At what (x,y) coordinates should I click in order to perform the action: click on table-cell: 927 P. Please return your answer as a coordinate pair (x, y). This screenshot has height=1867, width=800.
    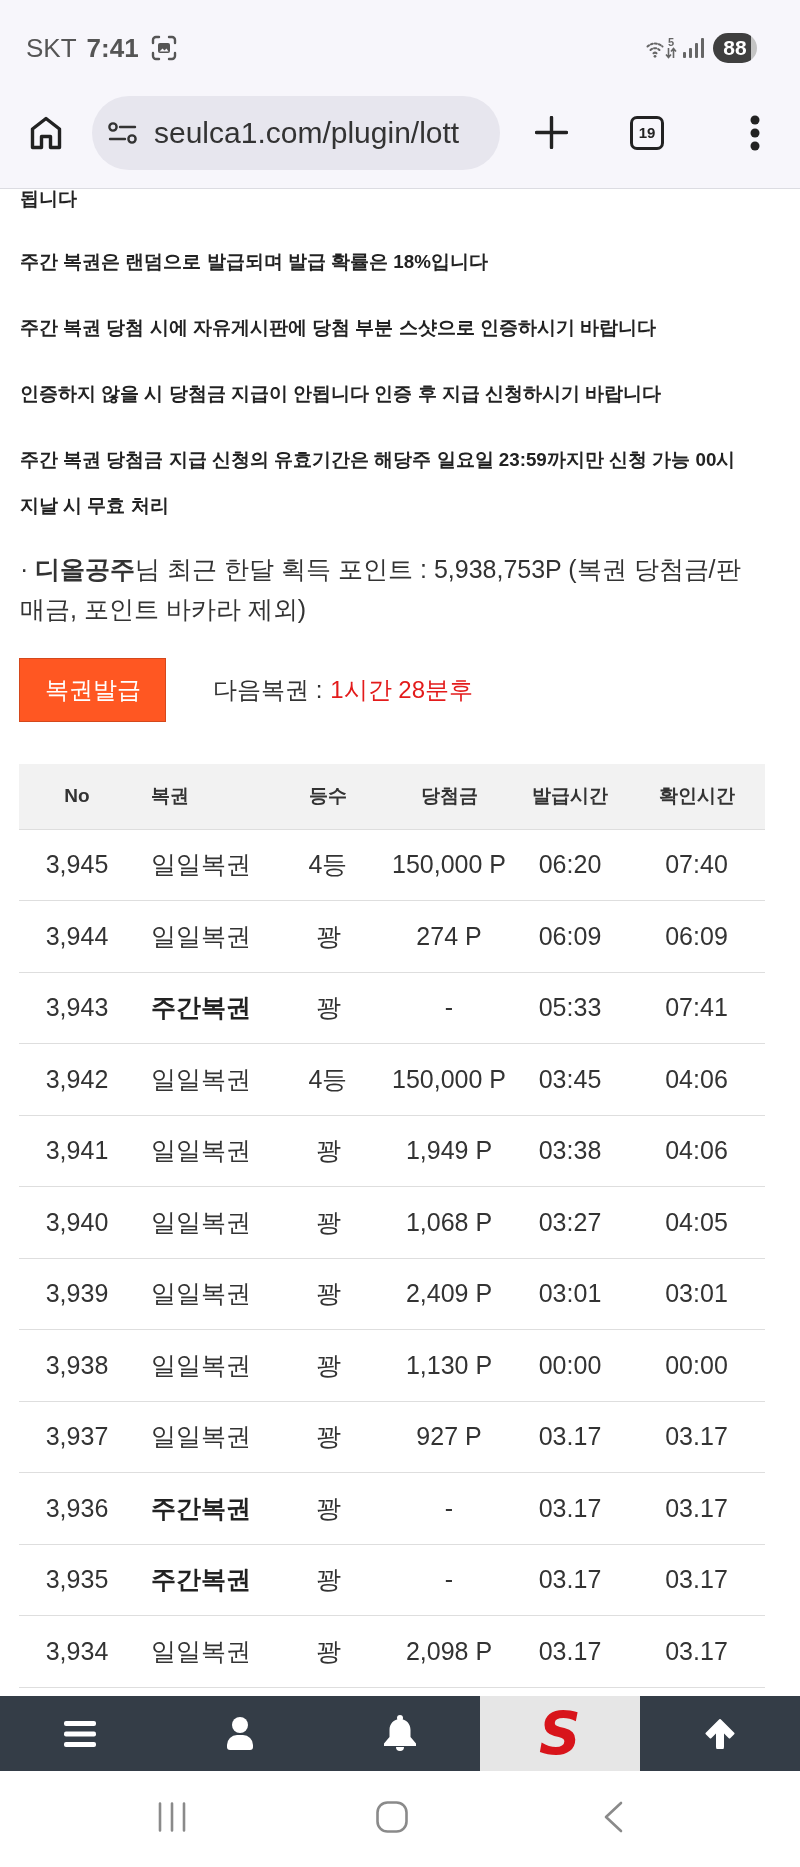
    Looking at the image, I should click on (449, 1437).